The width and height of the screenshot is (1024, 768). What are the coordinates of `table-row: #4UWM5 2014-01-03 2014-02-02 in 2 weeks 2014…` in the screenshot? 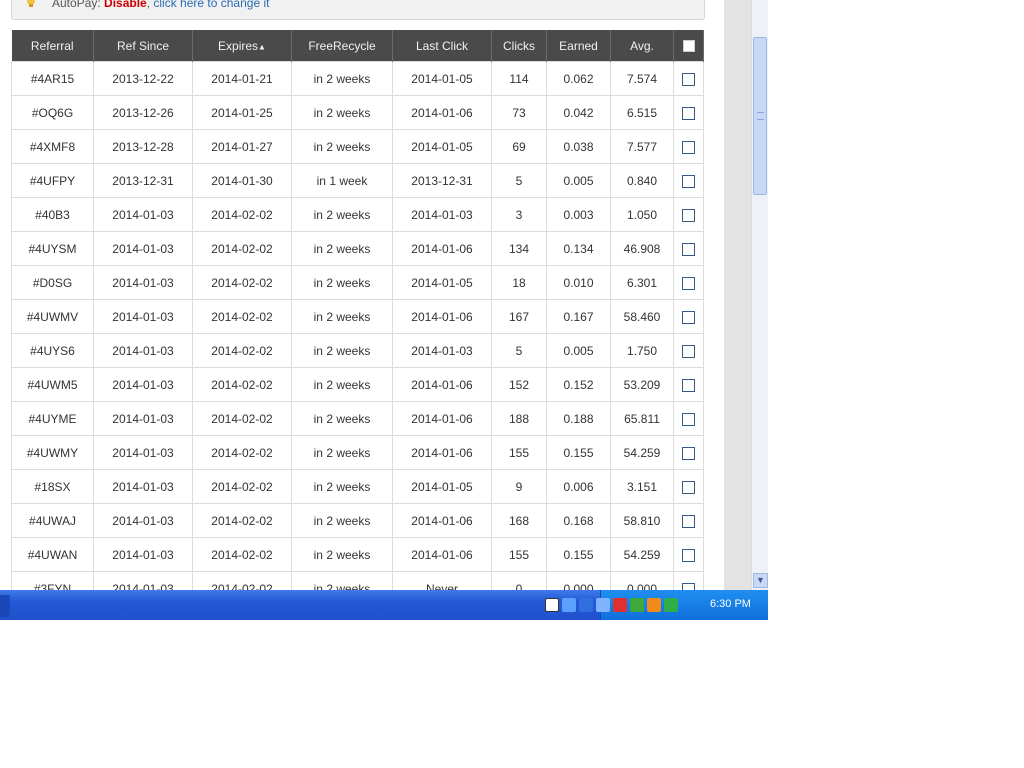 It's located at (357, 384).